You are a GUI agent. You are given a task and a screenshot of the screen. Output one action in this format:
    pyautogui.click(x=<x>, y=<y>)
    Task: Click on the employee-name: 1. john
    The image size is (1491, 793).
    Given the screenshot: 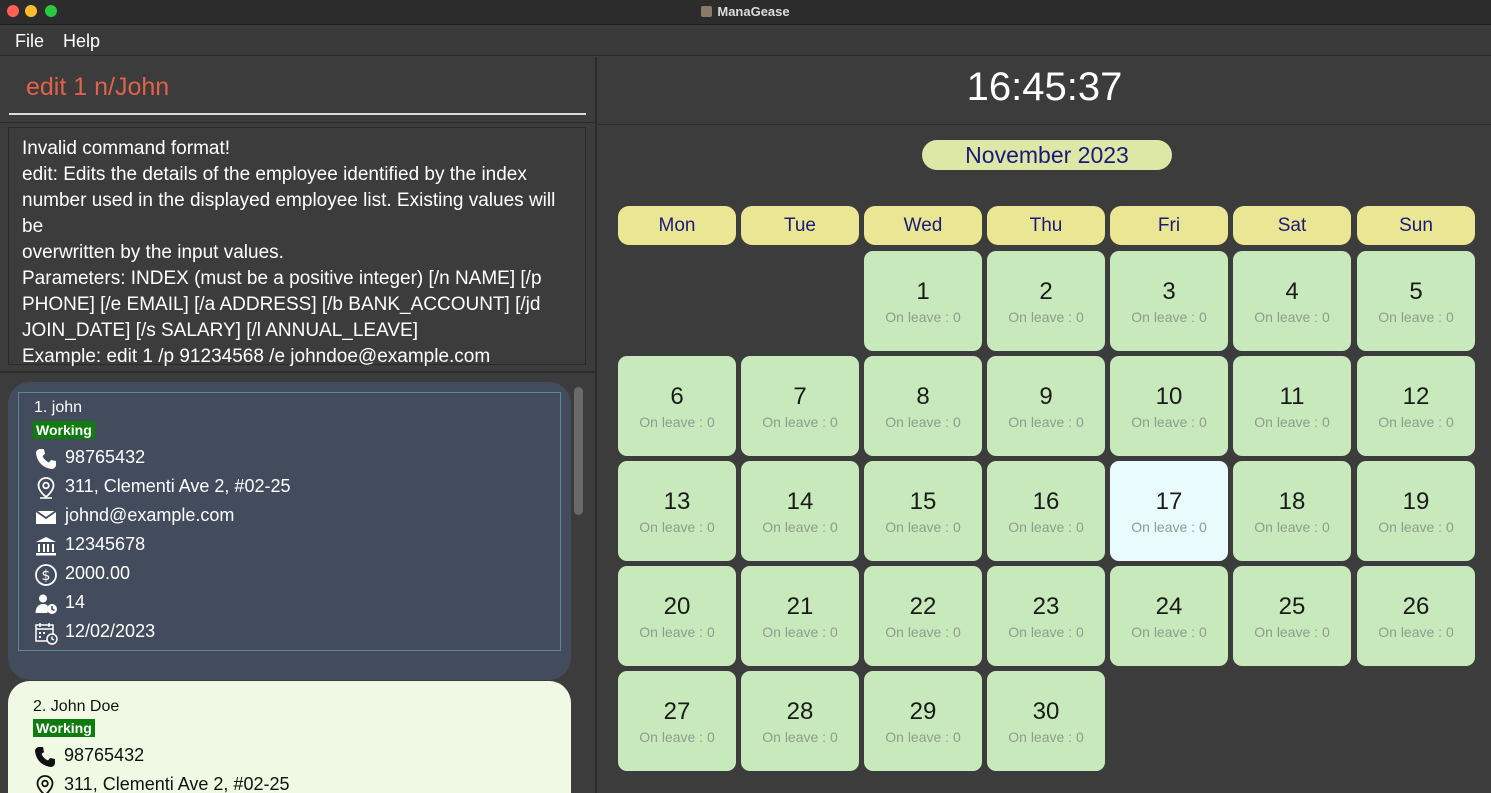 What is the action you would take?
    pyautogui.click(x=58, y=407)
    